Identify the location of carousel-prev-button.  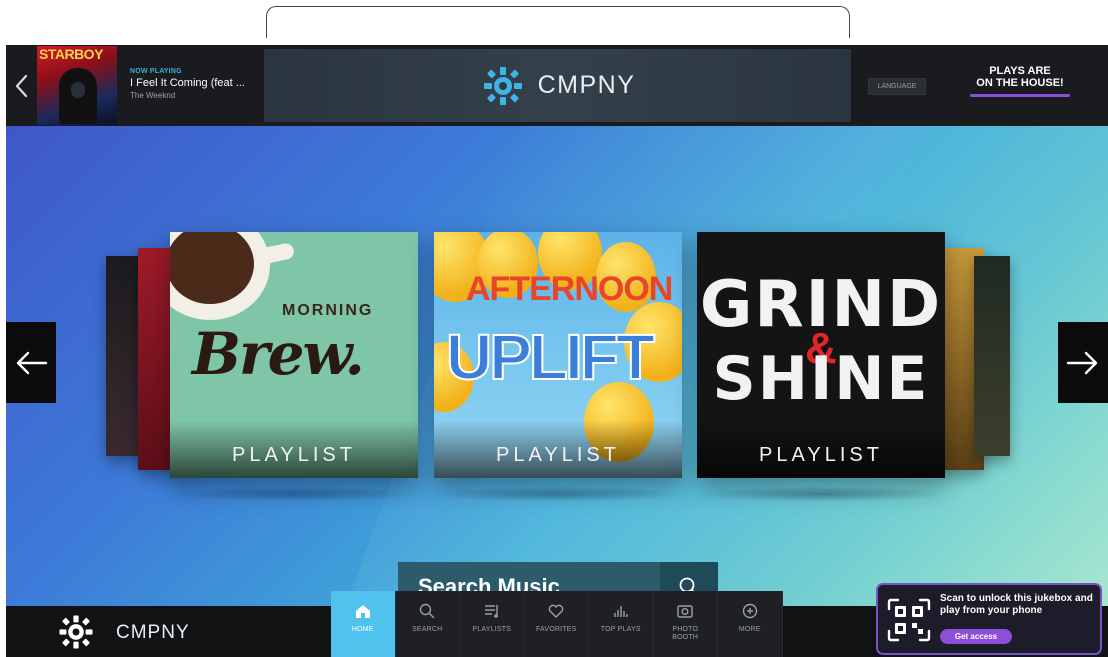
(31, 362).